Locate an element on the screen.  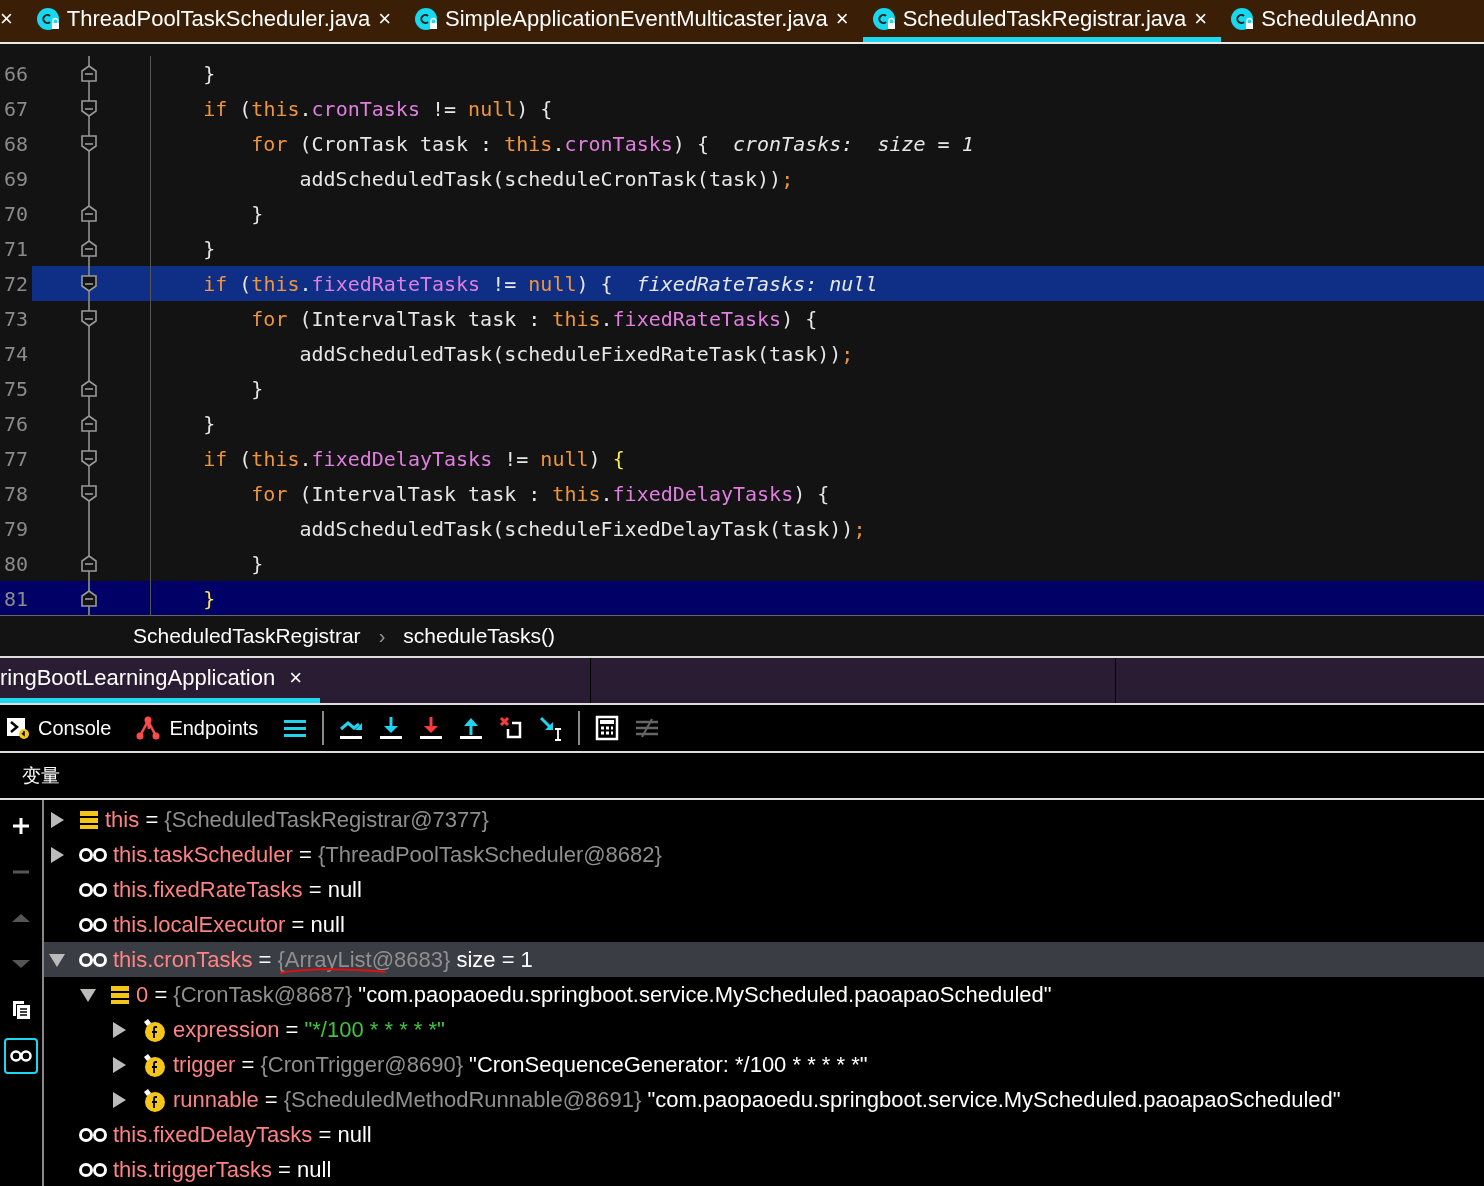
code-line: for (IntervalTask task : this.fixedRateTasks) { is located at coordinates (534, 318).